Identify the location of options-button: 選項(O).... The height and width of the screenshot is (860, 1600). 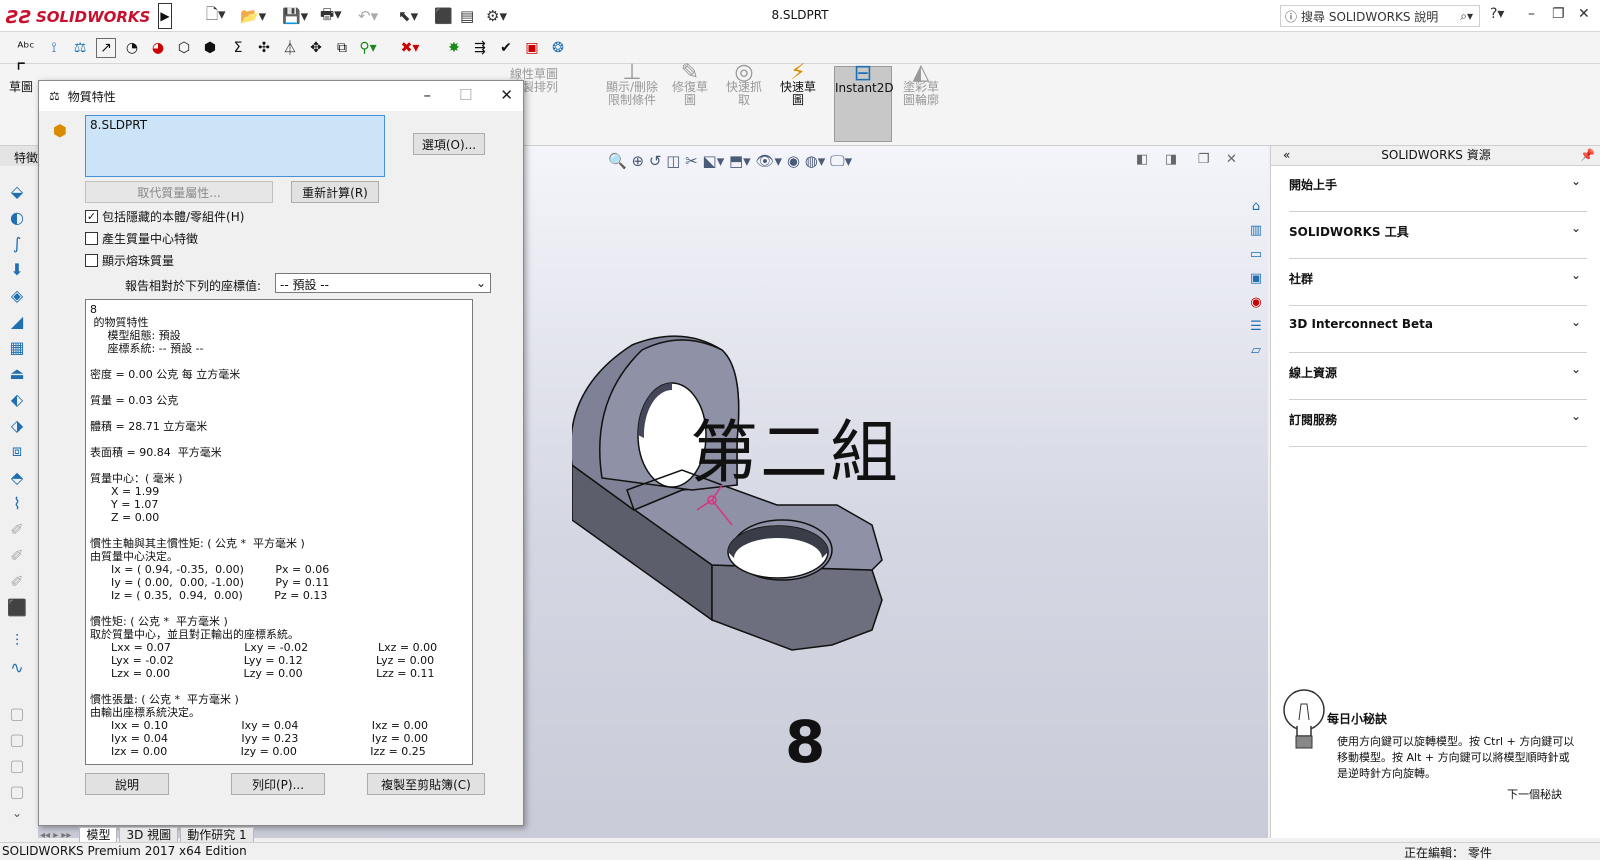
(449, 144).